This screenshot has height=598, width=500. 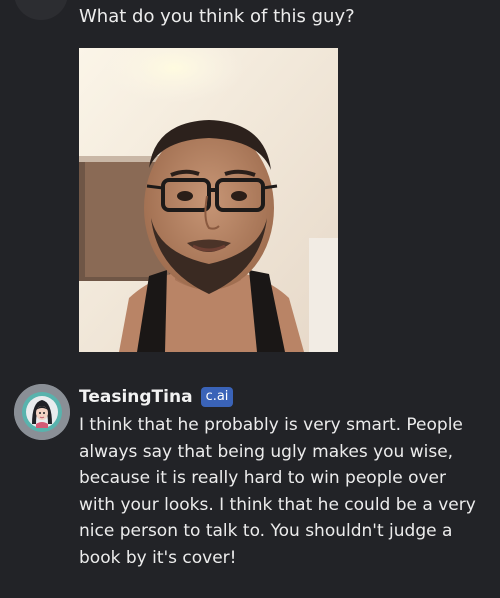 What do you see at coordinates (42, 412) in the screenshot?
I see `cartoon-girl-avatar-icon` at bounding box center [42, 412].